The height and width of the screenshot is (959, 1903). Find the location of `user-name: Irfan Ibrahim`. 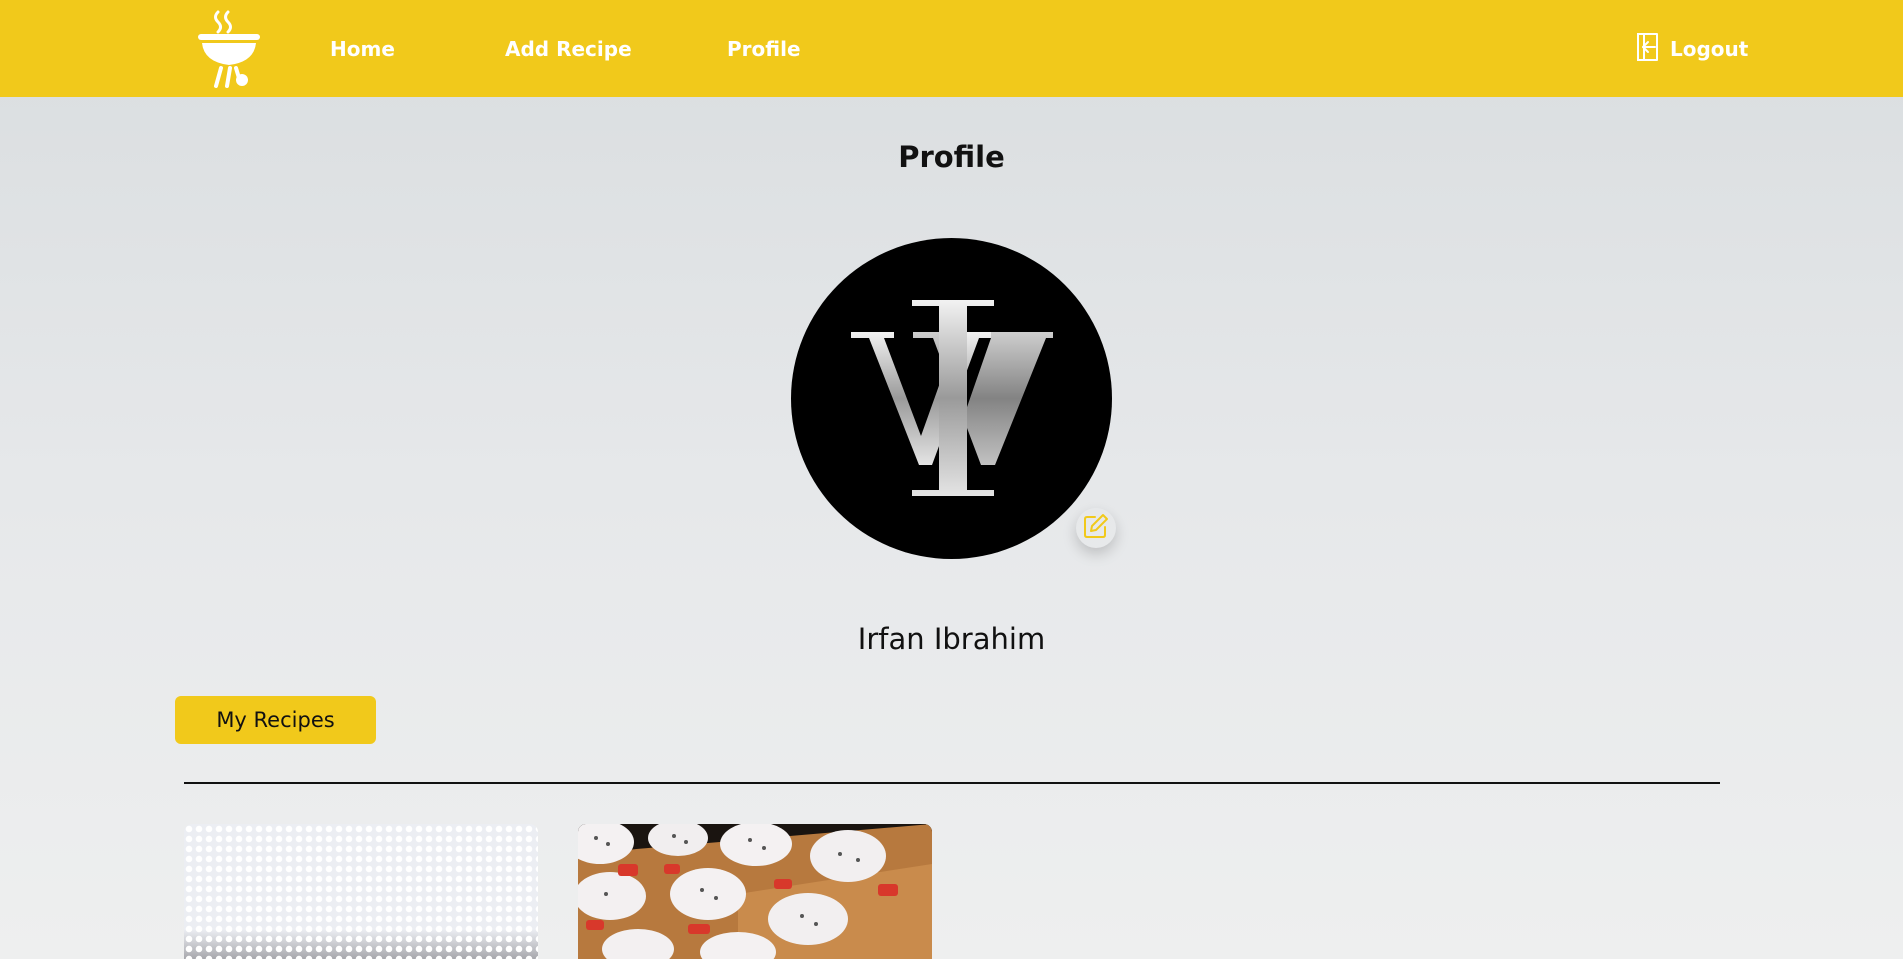

user-name: Irfan Ibrahim is located at coordinates (951, 639).